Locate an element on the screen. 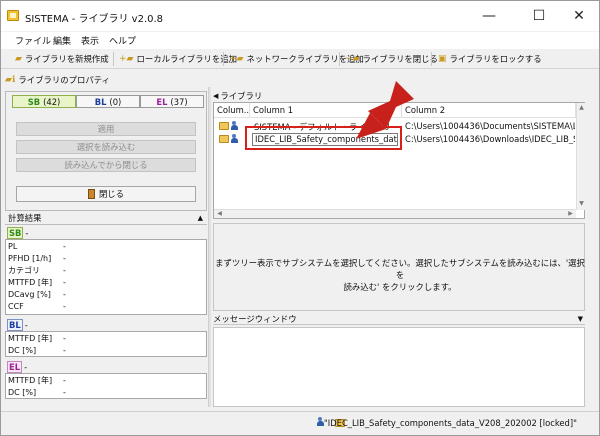 This screenshot has width=600, height=436. new-library-icon: ▰ is located at coordinates (18, 59).